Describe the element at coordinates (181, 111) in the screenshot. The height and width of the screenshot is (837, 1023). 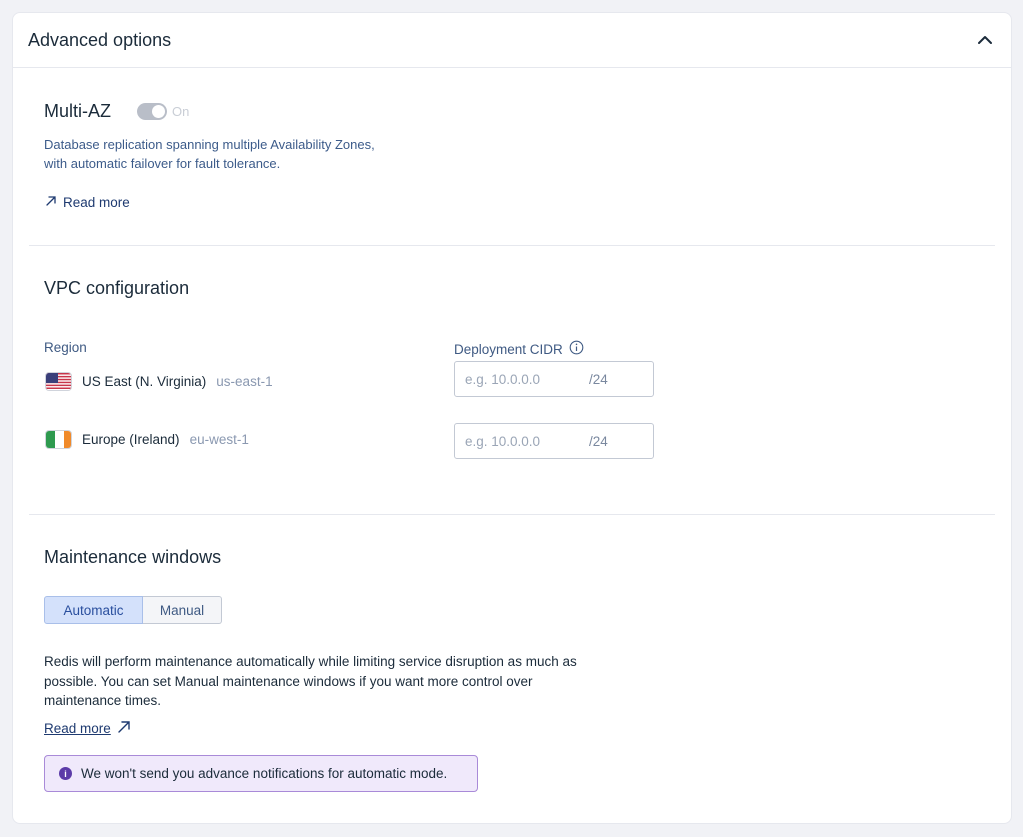
I see `toggle-label: On` at that location.